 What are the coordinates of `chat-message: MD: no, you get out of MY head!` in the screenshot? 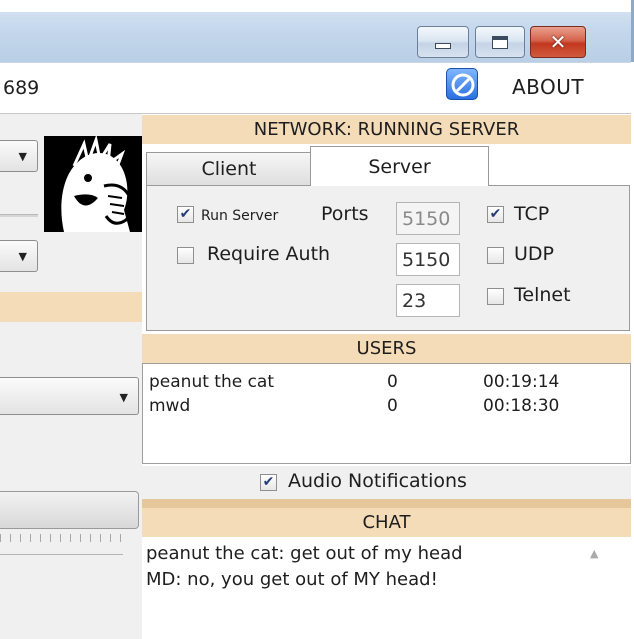 It's located at (292, 579).